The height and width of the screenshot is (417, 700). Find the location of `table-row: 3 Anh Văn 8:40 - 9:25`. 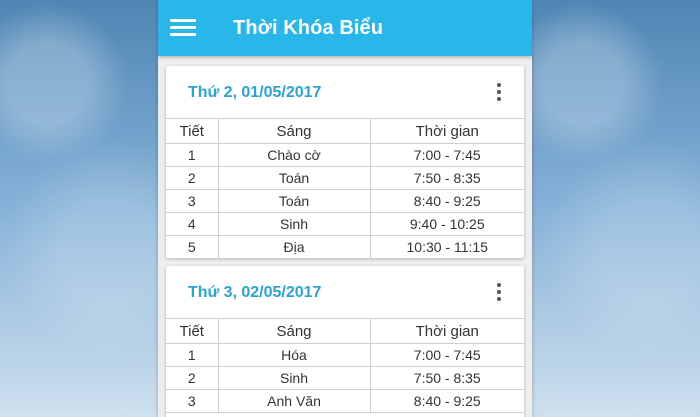

table-row: 3 Anh Văn 8:40 - 9:25 is located at coordinates (345, 401).